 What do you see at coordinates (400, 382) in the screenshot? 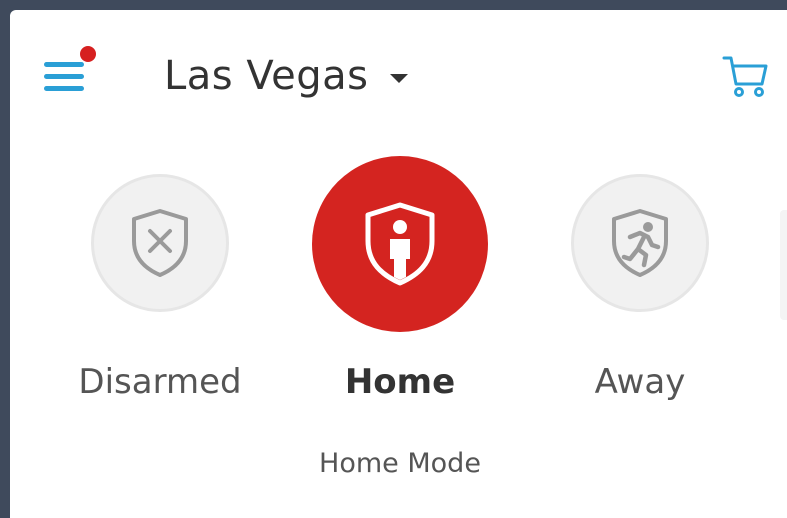
I see `home-mode-label: Home` at bounding box center [400, 382].